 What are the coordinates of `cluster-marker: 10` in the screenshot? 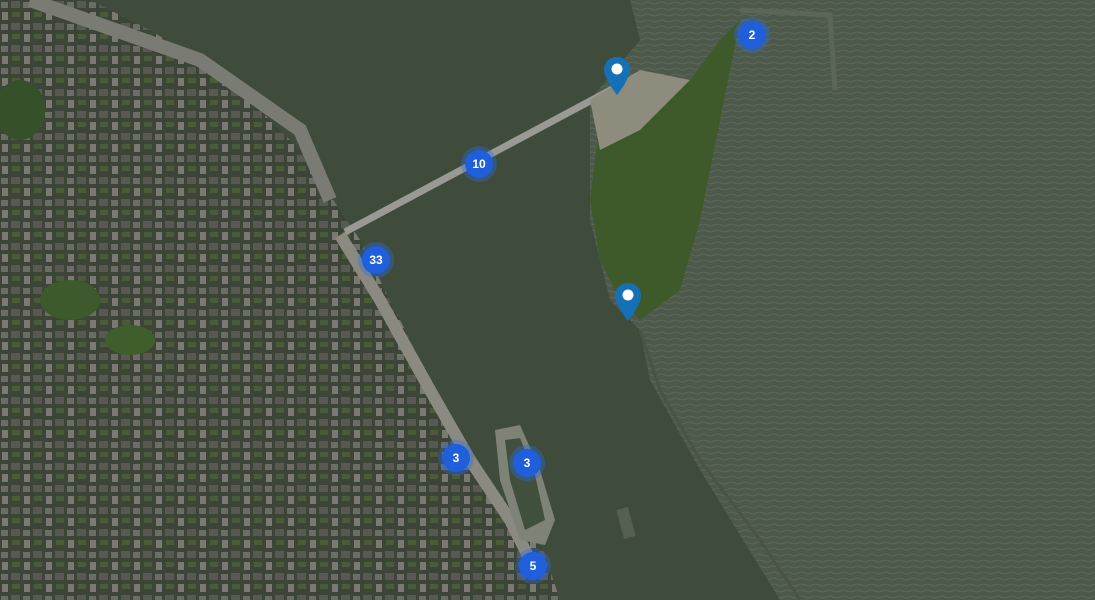 It's located at (479, 164).